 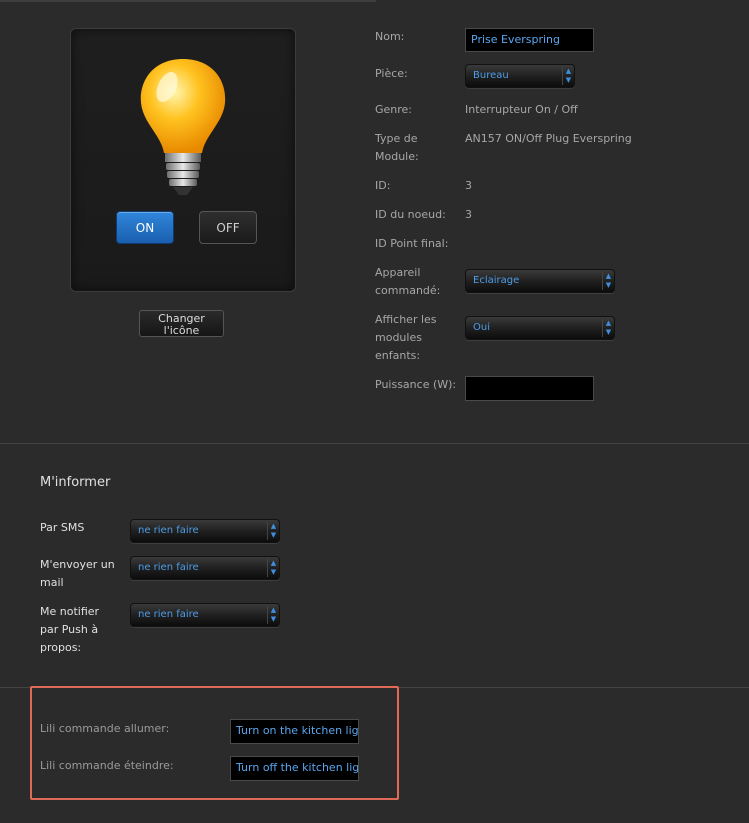 I want to click on id-label: ID:, so click(x=383, y=185).